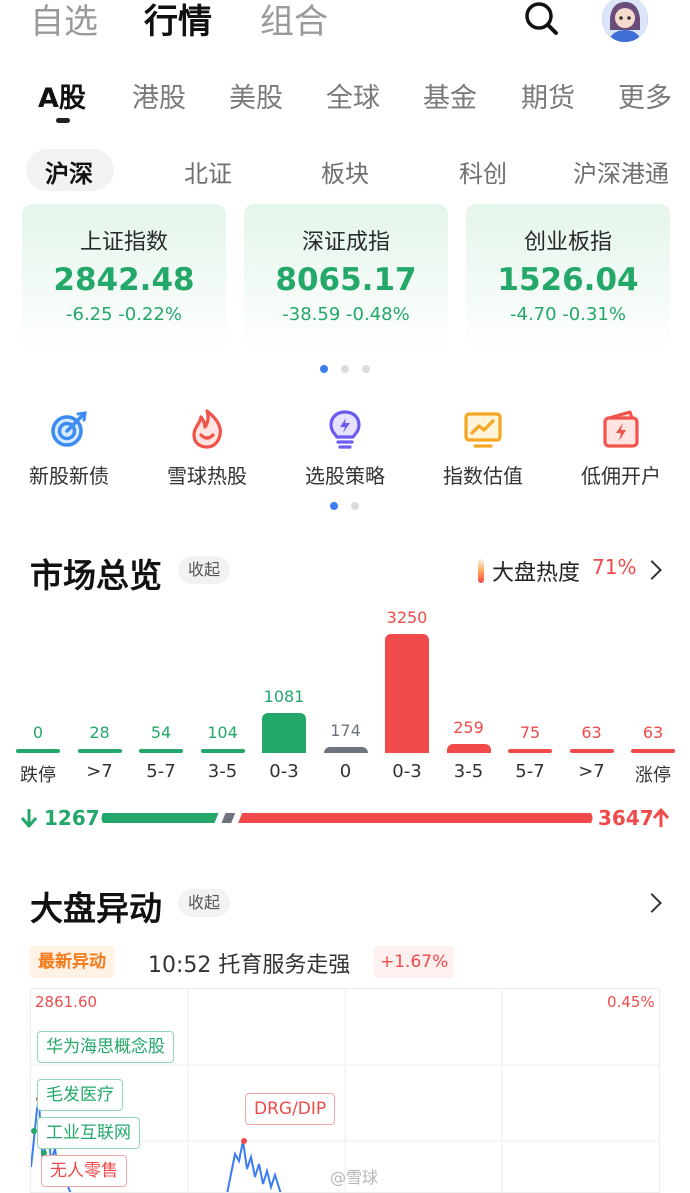 This screenshot has height=1193, width=690. I want to click on index-card-shenzhen: 深证成指 8065.17 -38.59 -0.48%, so click(346, 279).